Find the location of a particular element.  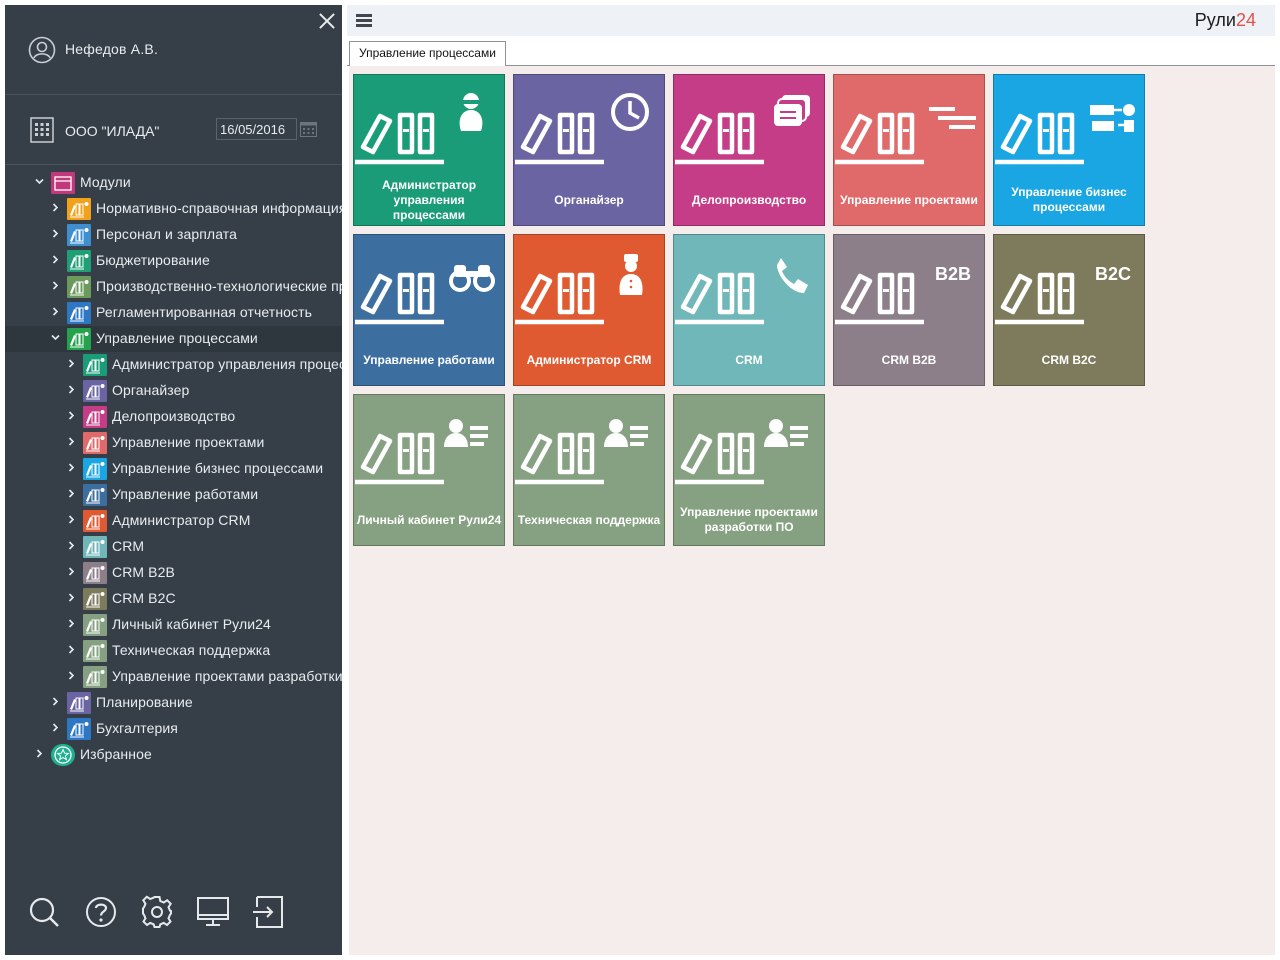

date-field is located at coordinates (256, 129).